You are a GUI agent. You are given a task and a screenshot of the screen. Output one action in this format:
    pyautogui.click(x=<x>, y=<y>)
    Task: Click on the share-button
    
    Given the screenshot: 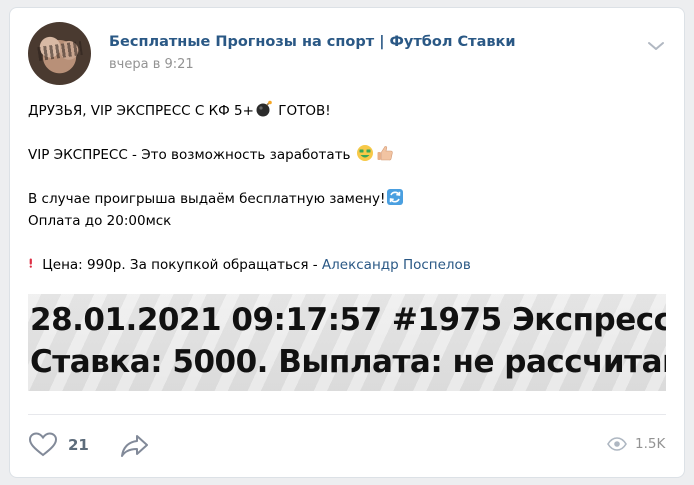 What is the action you would take?
    pyautogui.click(x=135, y=448)
    